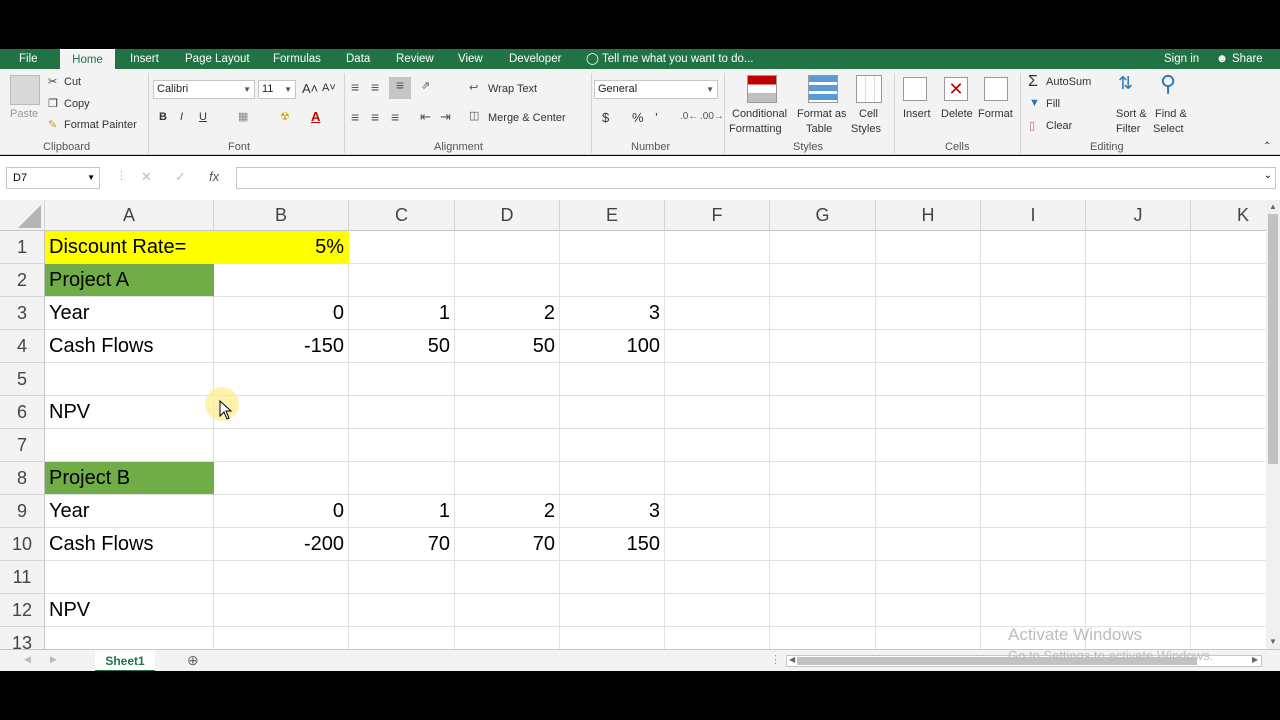 The width and height of the screenshot is (1280, 720). I want to click on share-button: Share, so click(1247, 59).